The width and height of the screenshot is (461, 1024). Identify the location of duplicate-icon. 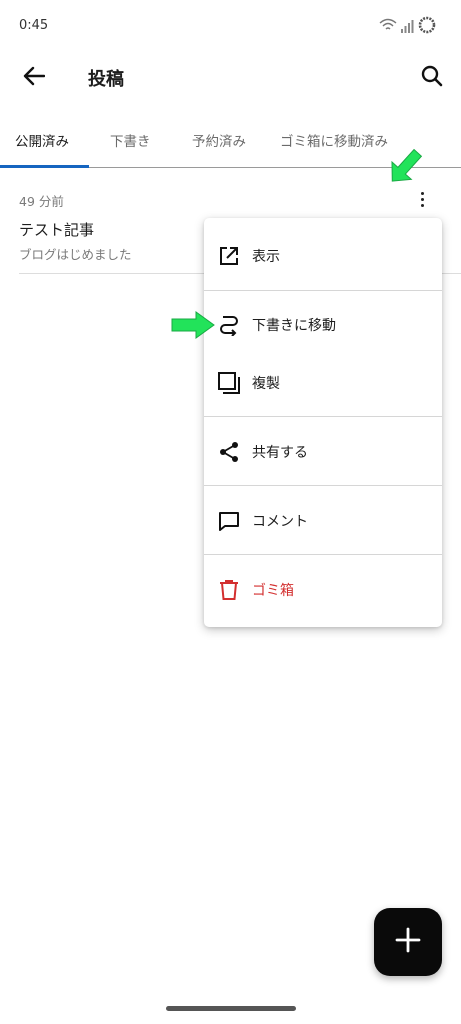
(229, 383).